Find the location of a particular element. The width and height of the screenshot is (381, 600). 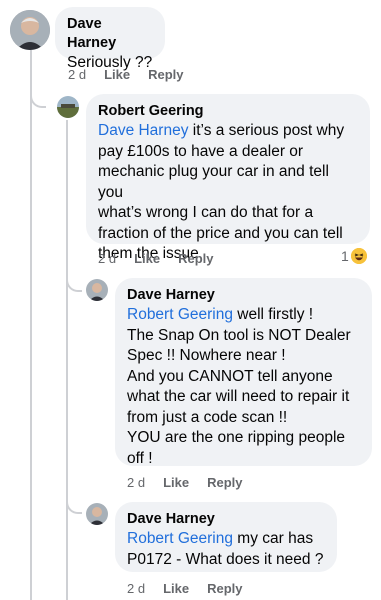

reaction-summary: 1 is located at coordinates (354, 256).